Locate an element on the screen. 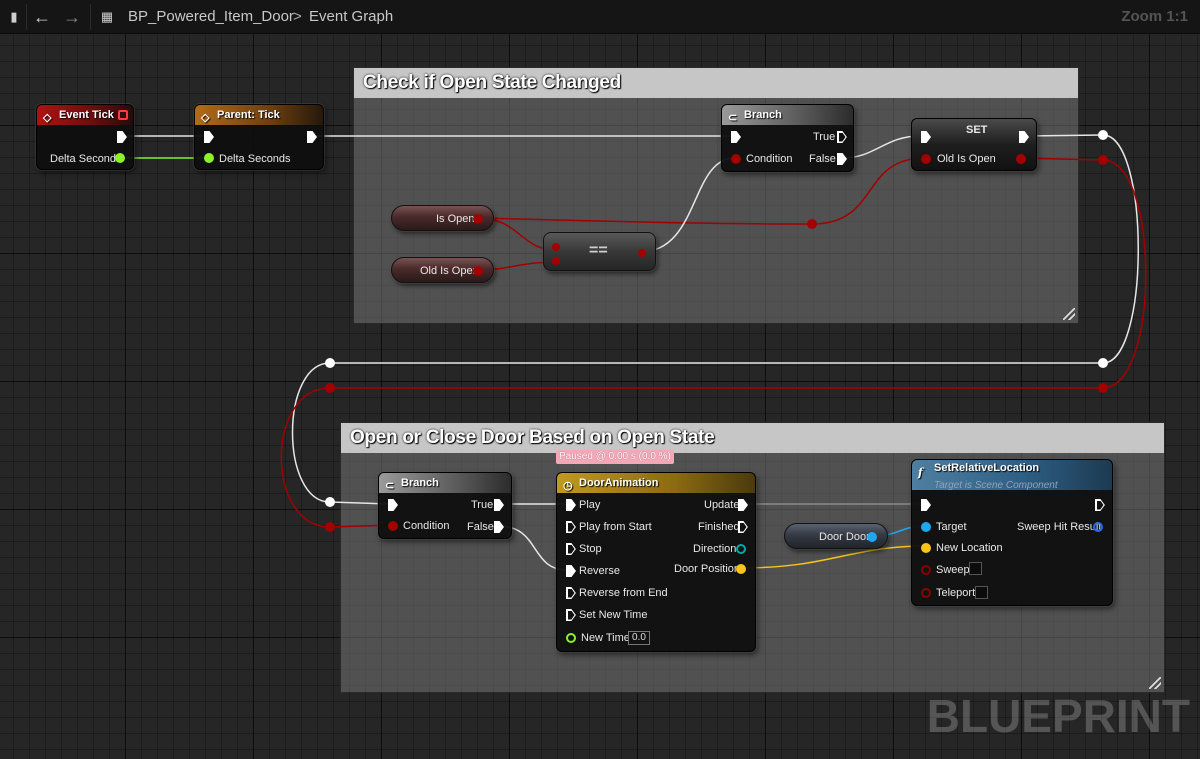 The image size is (1200, 759). teleport-checkbox is located at coordinates (981, 592).